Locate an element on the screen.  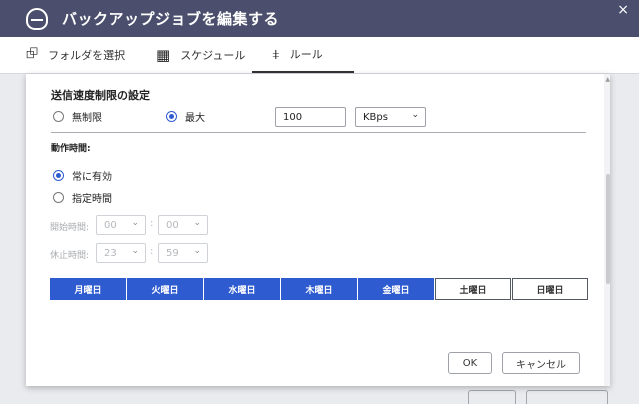
tab-label: フォルダを選択 is located at coordinates (87, 55).